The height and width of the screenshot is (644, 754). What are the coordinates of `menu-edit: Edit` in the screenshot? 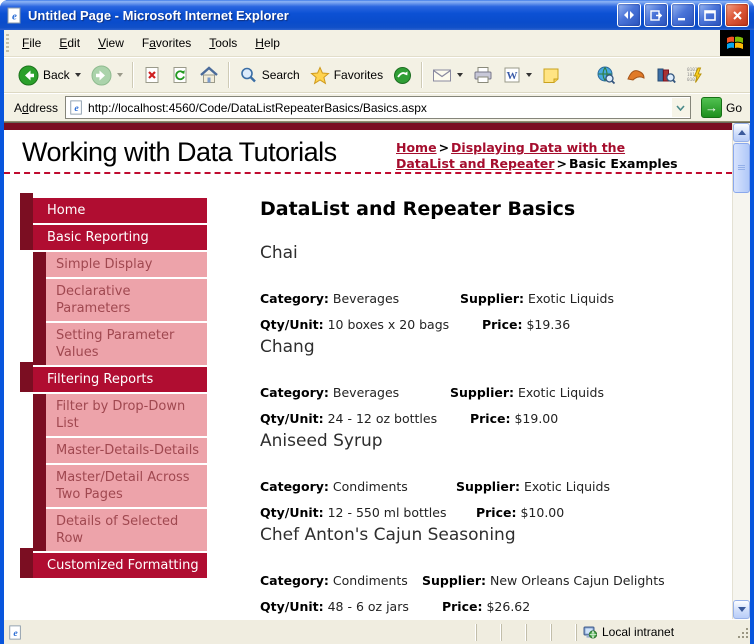 It's located at (69, 43).